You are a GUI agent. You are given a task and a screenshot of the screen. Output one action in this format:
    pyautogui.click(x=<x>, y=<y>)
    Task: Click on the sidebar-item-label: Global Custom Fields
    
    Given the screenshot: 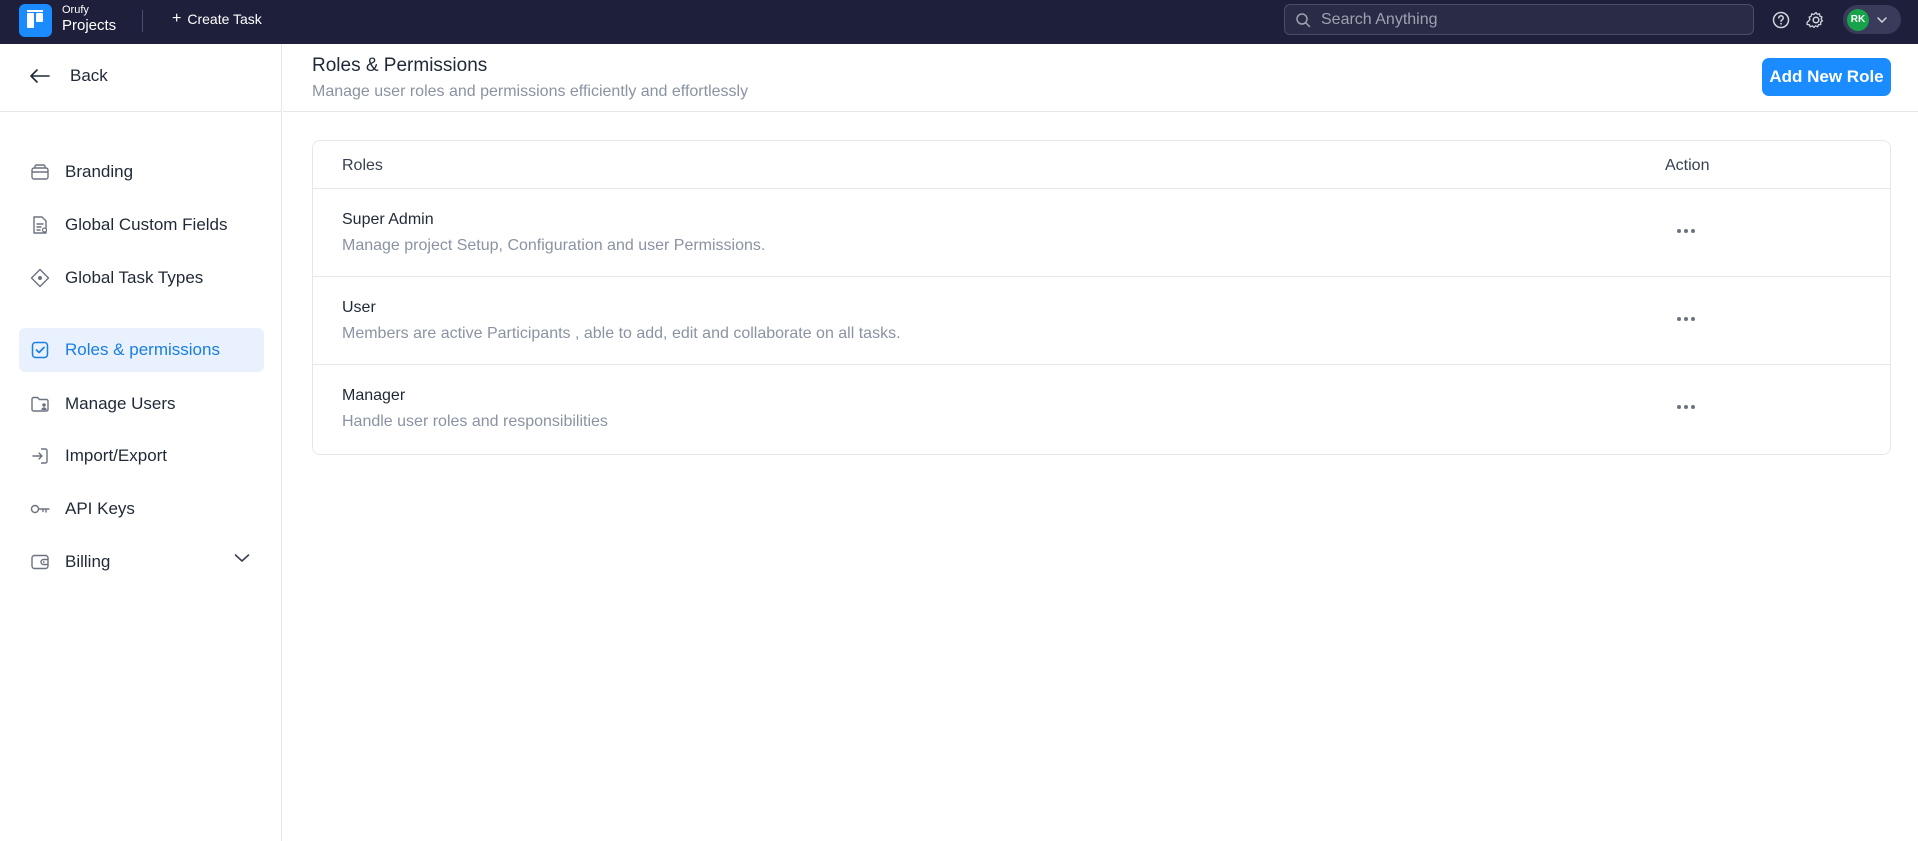 What is the action you would take?
    pyautogui.click(x=146, y=224)
    